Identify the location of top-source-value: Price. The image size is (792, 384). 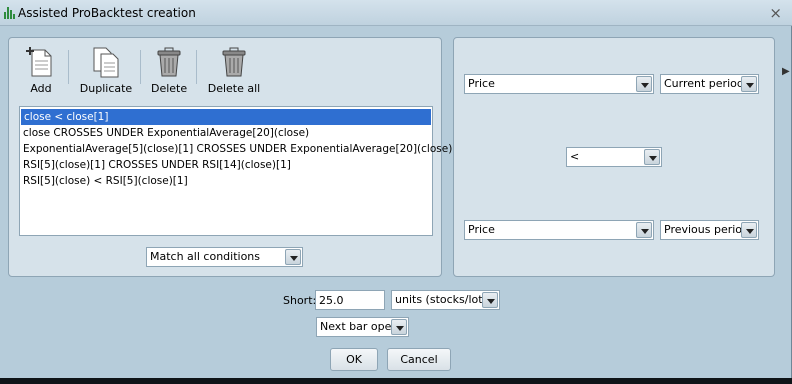
(481, 83).